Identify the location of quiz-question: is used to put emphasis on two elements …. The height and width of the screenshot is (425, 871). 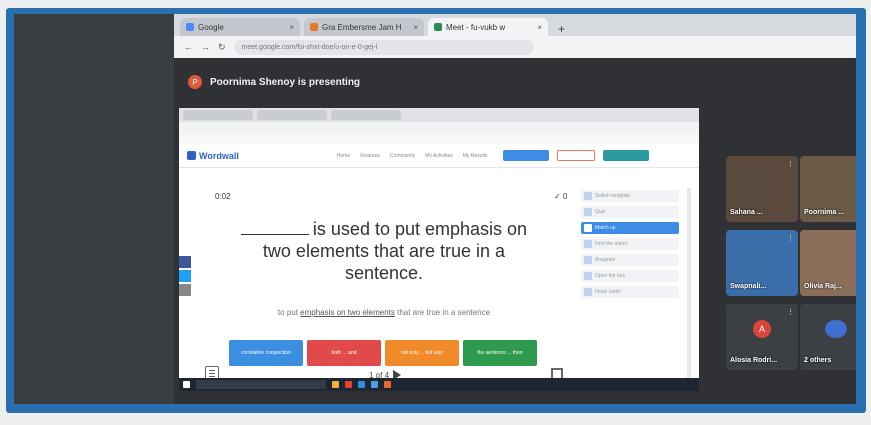
(384, 251).